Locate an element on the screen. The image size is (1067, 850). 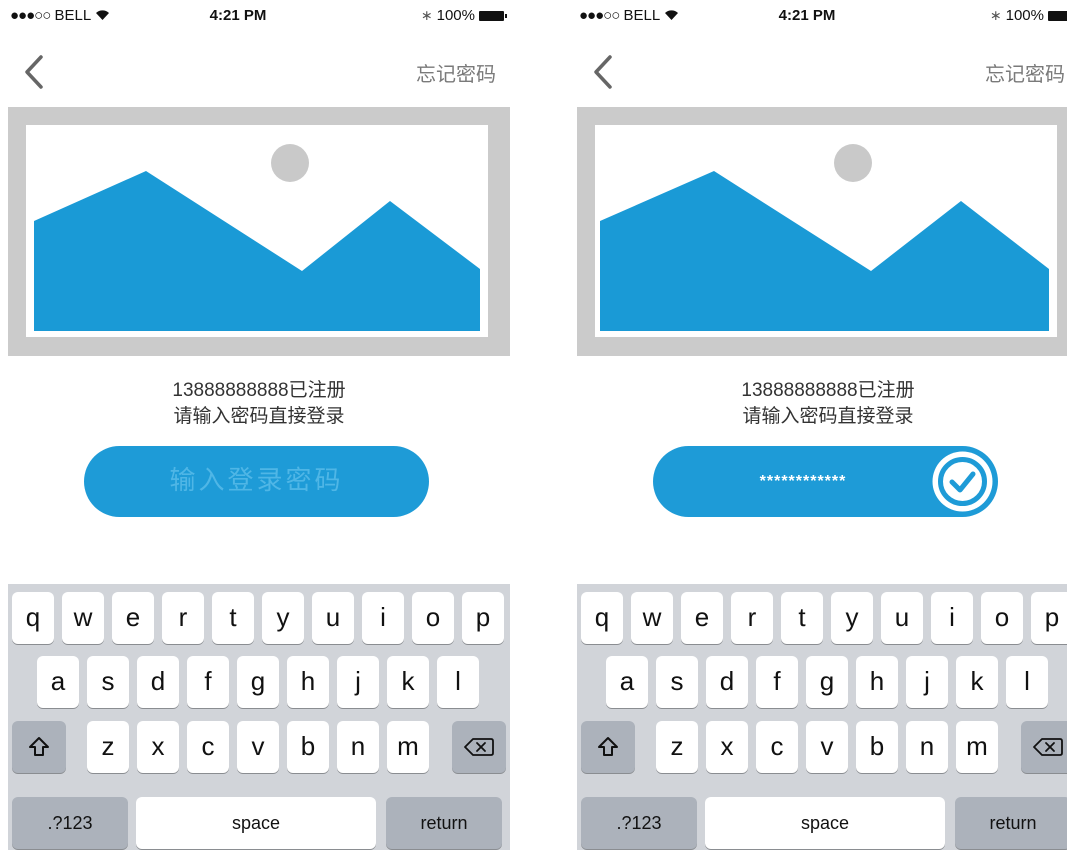
password-input: 输入登录密码 is located at coordinates (256, 481).